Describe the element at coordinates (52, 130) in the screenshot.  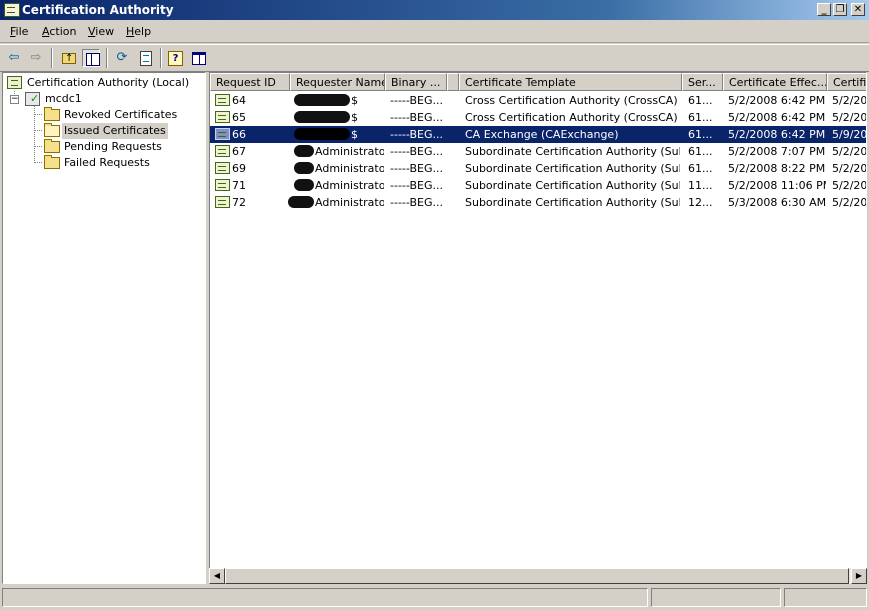
I see `open-folder-icon` at that location.